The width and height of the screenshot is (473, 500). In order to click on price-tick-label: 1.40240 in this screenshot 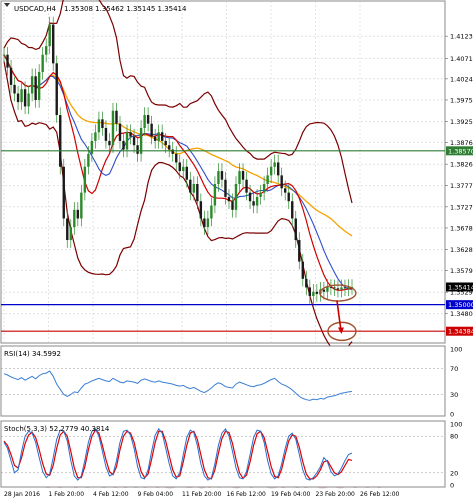, I will do `click(461, 79)`.